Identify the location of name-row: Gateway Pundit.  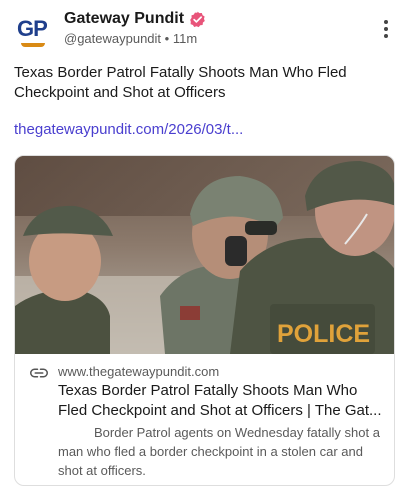
(135, 19).